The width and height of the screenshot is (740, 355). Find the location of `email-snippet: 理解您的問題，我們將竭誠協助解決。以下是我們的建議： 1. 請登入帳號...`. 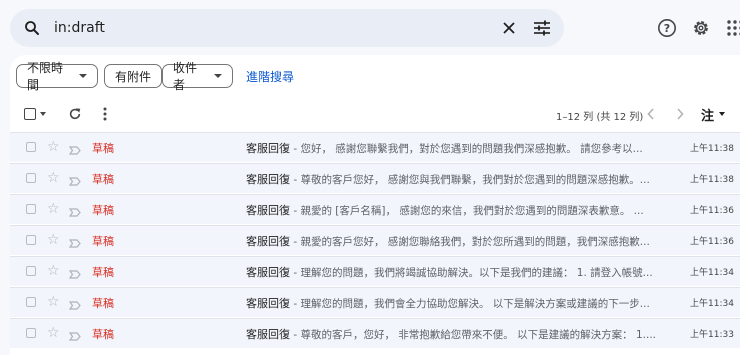

email-snippet: 理解您的問題，我們將竭誠協助解決。以下是我們的建議： 1. 請登入帳號... is located at coordinates (476, 273).